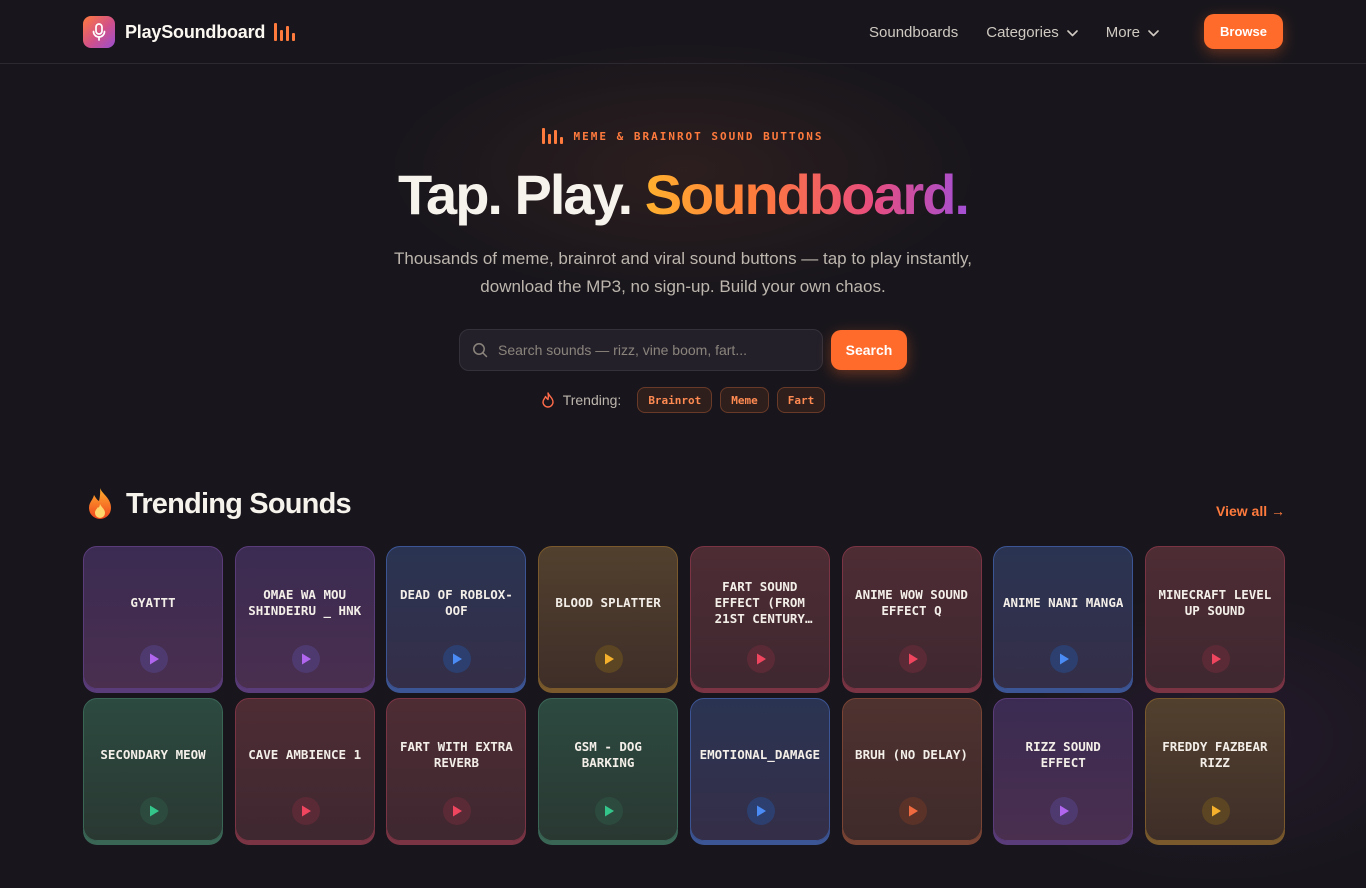  Describe the element at coordinates (759, 769) in the screenshot. I see `sound-card: EMOTIONAL_DAMAGE` at that location.